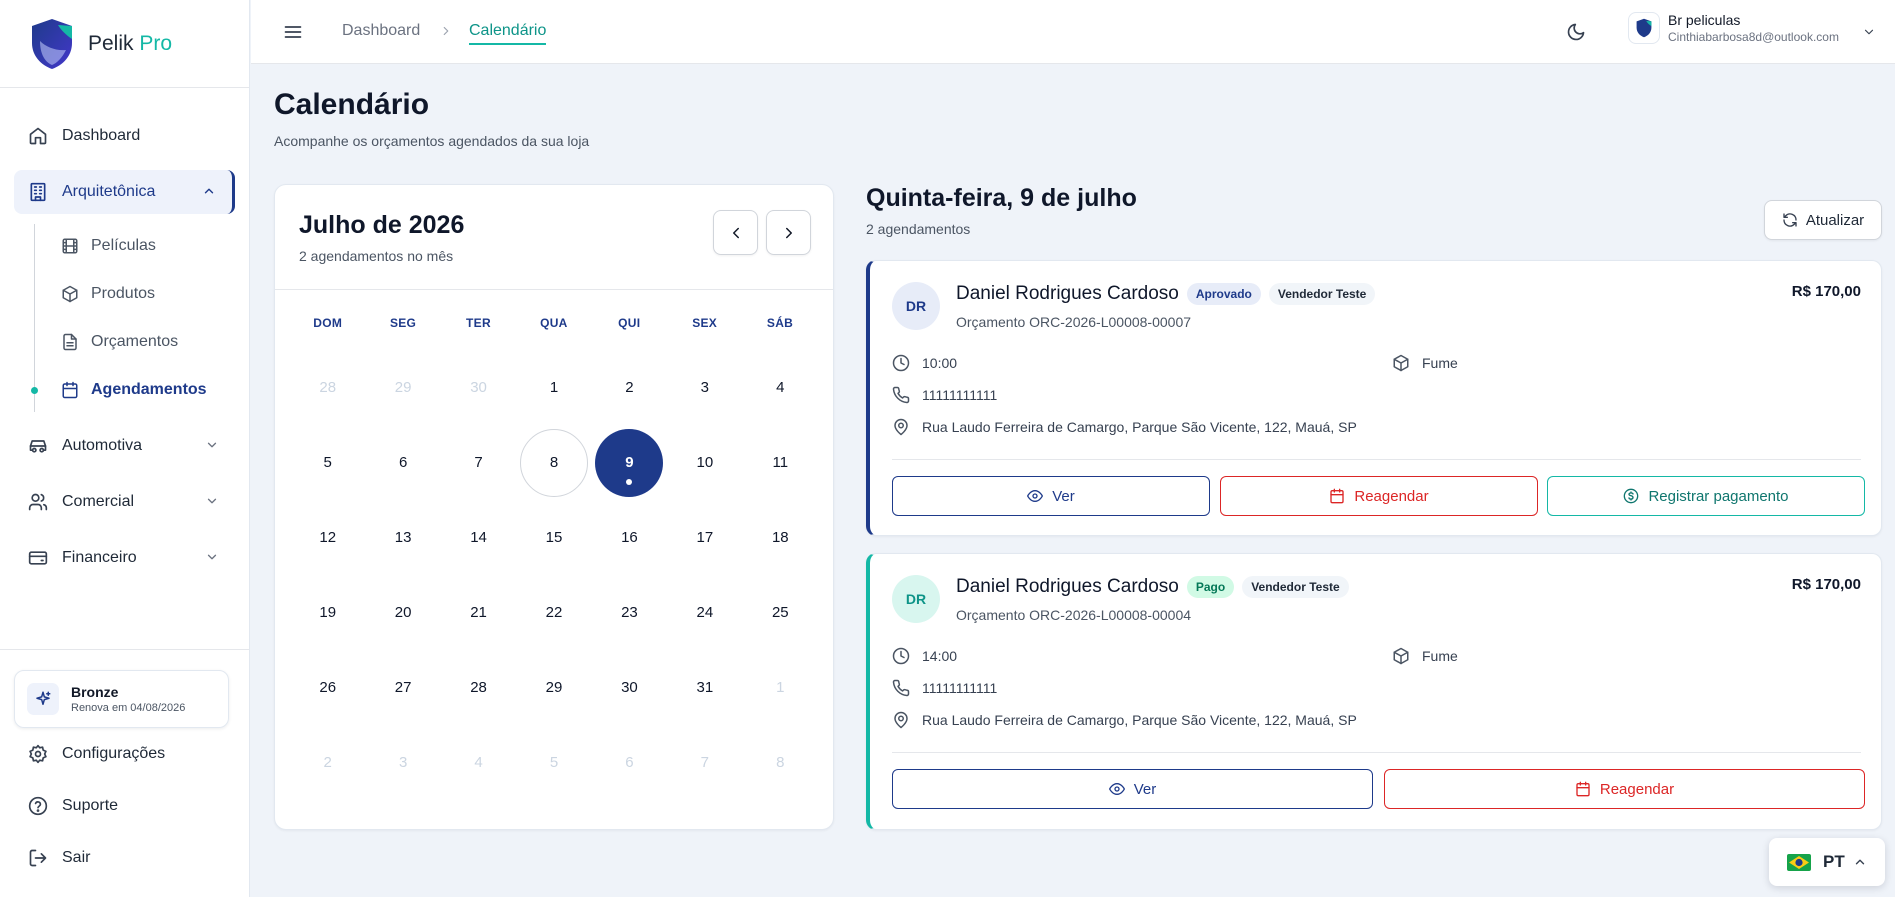 The height and width of the screenshot is (897, 1895). I want to click on calendar-day-button: 17, so click(705, 538).